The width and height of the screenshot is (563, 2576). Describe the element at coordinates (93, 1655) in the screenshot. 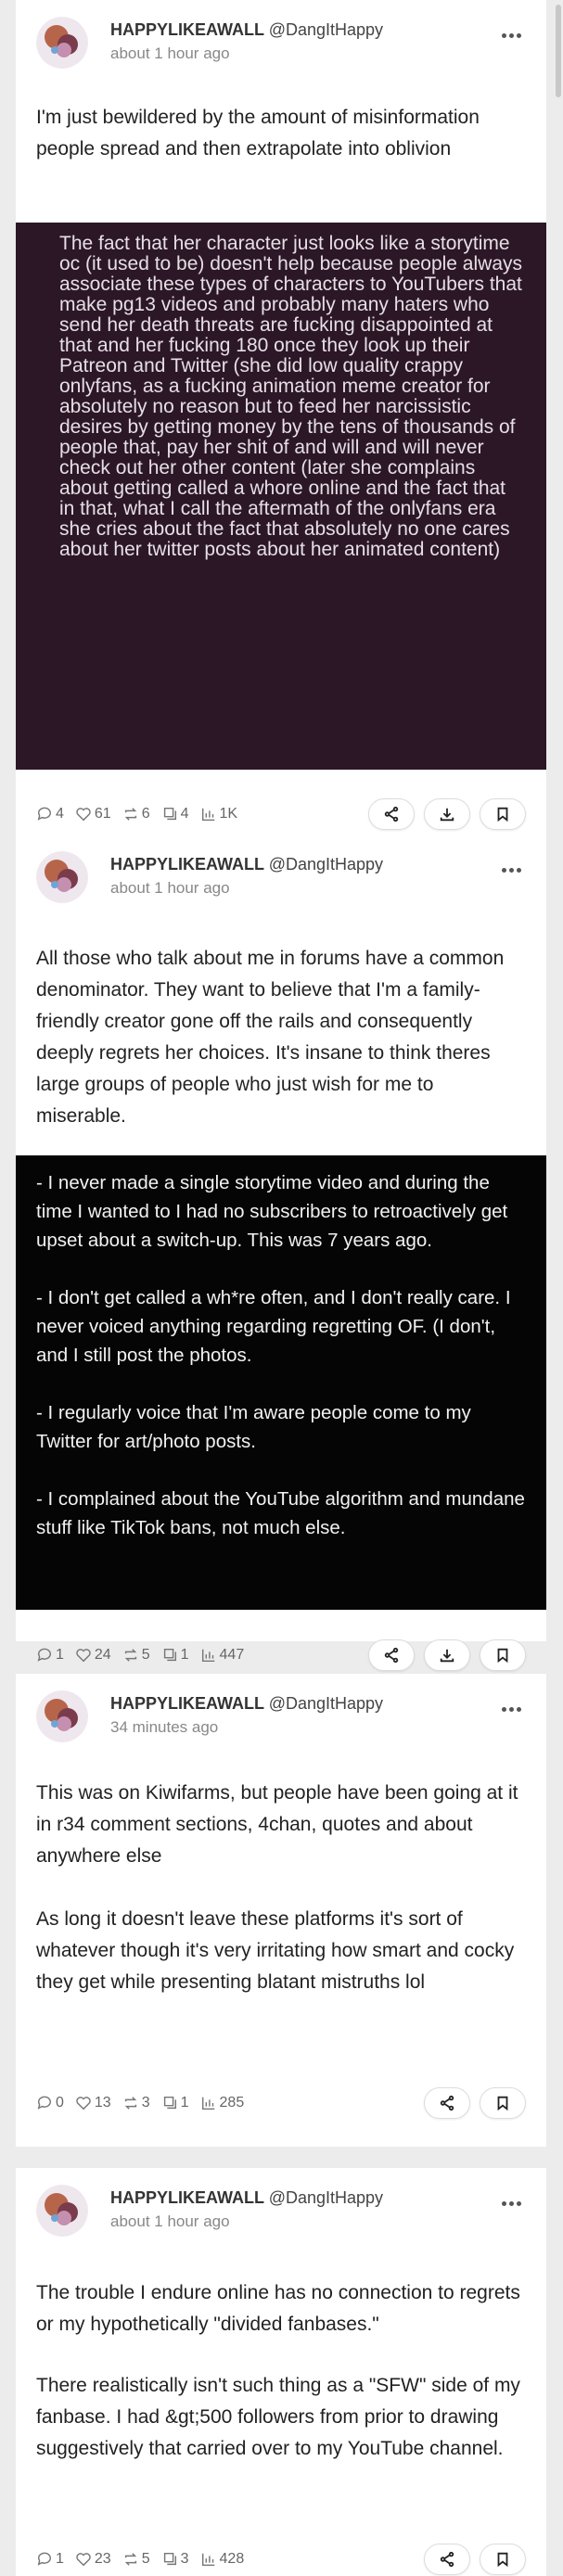

I see `like-count: 24` at that location.